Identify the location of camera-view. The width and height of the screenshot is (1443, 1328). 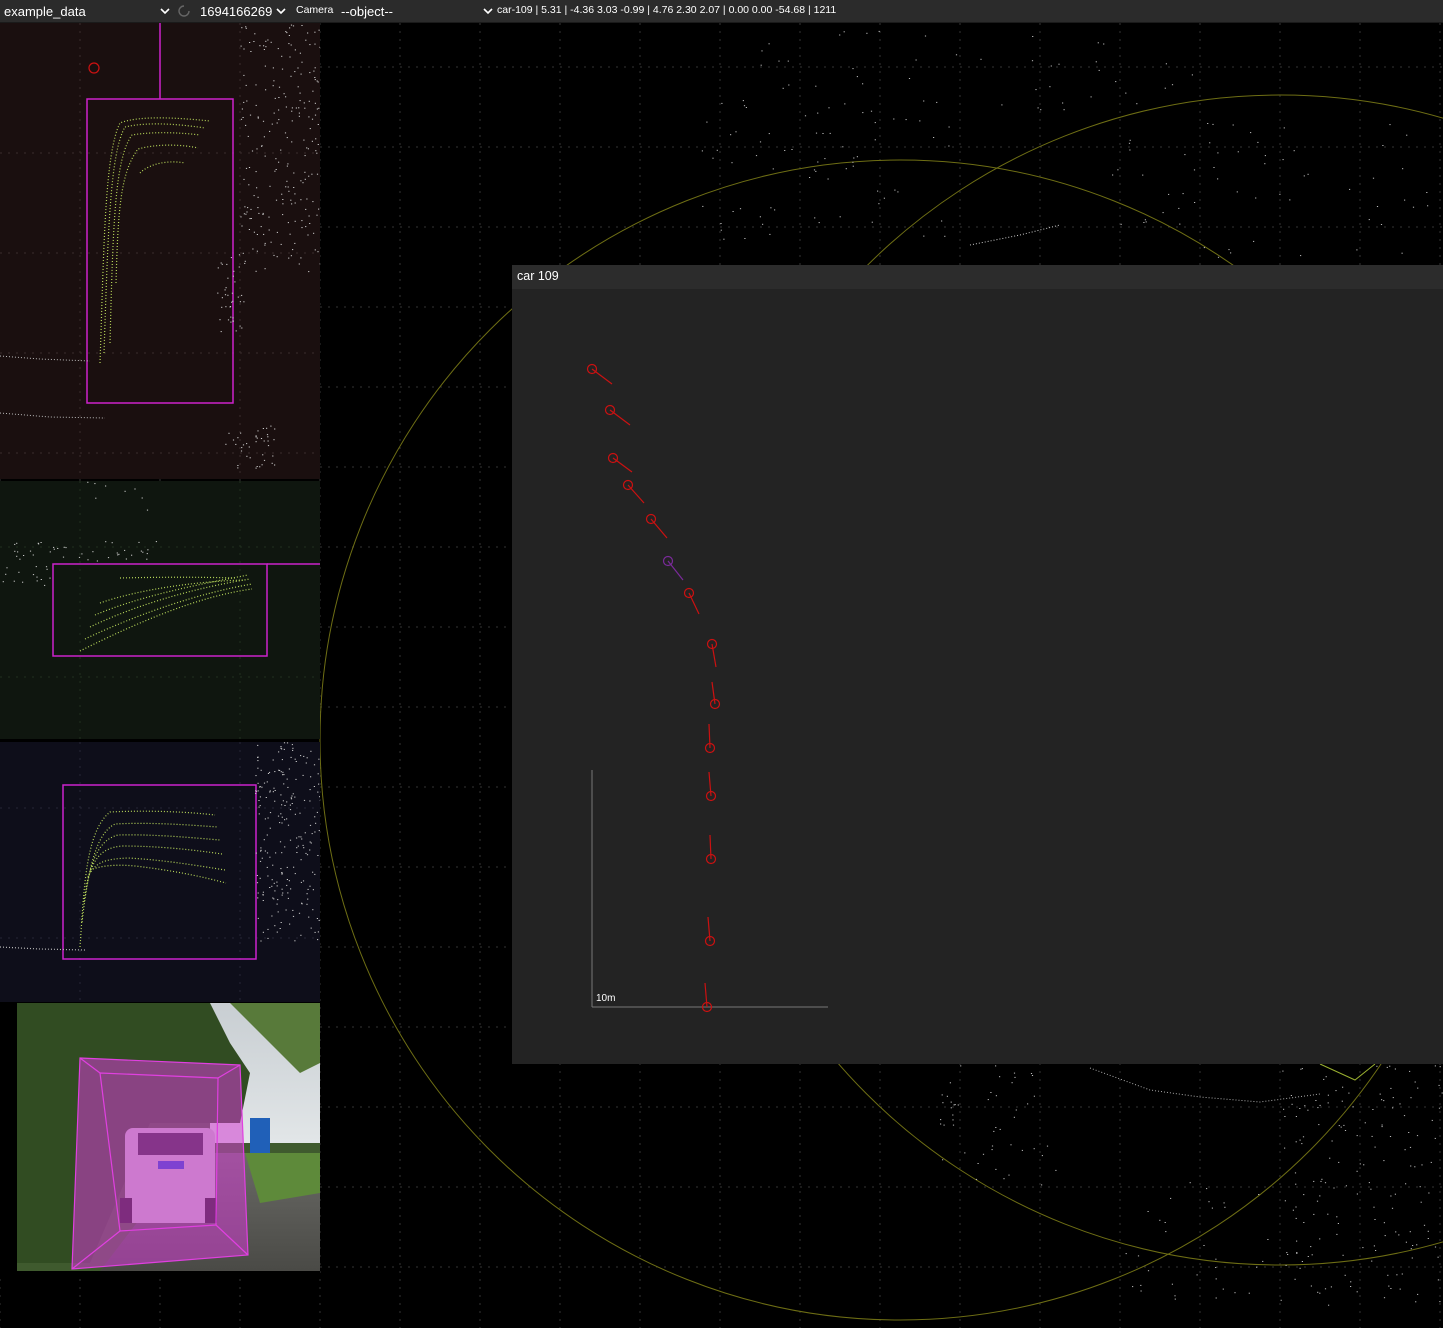
(160, 1139).